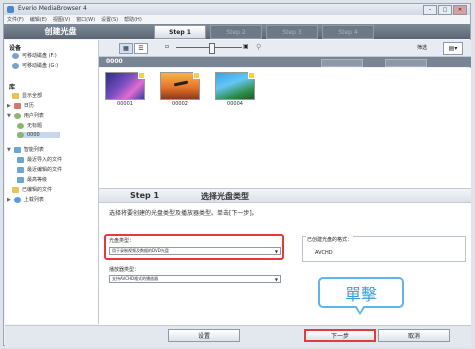 This screenshot has height=349, width=475. Describe the element at coordinates (140, 250) in the screenshot. I see `disc-type-value: 用于录制视频及数据的DVD光盘` at that location.